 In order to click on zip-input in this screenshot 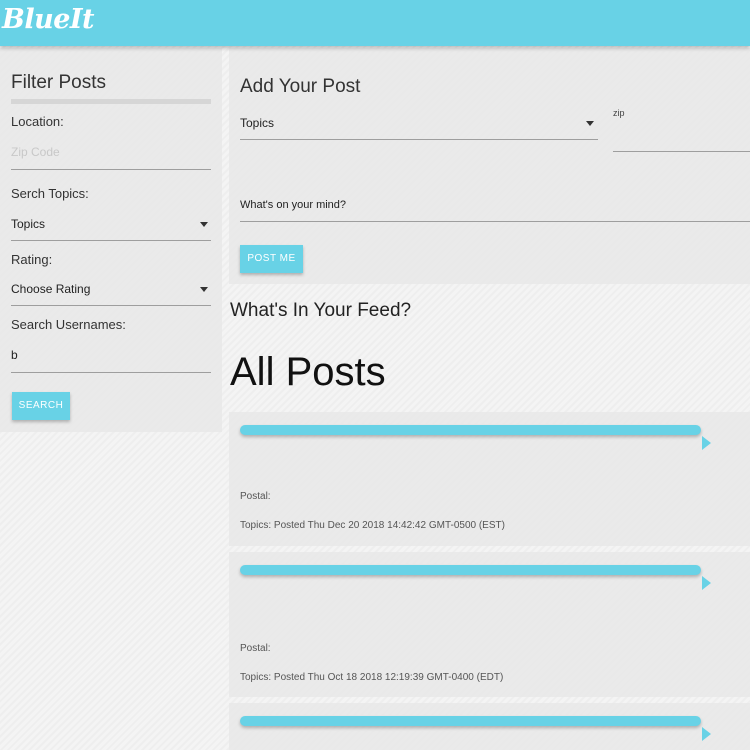, I will do `click(681, 151)`.